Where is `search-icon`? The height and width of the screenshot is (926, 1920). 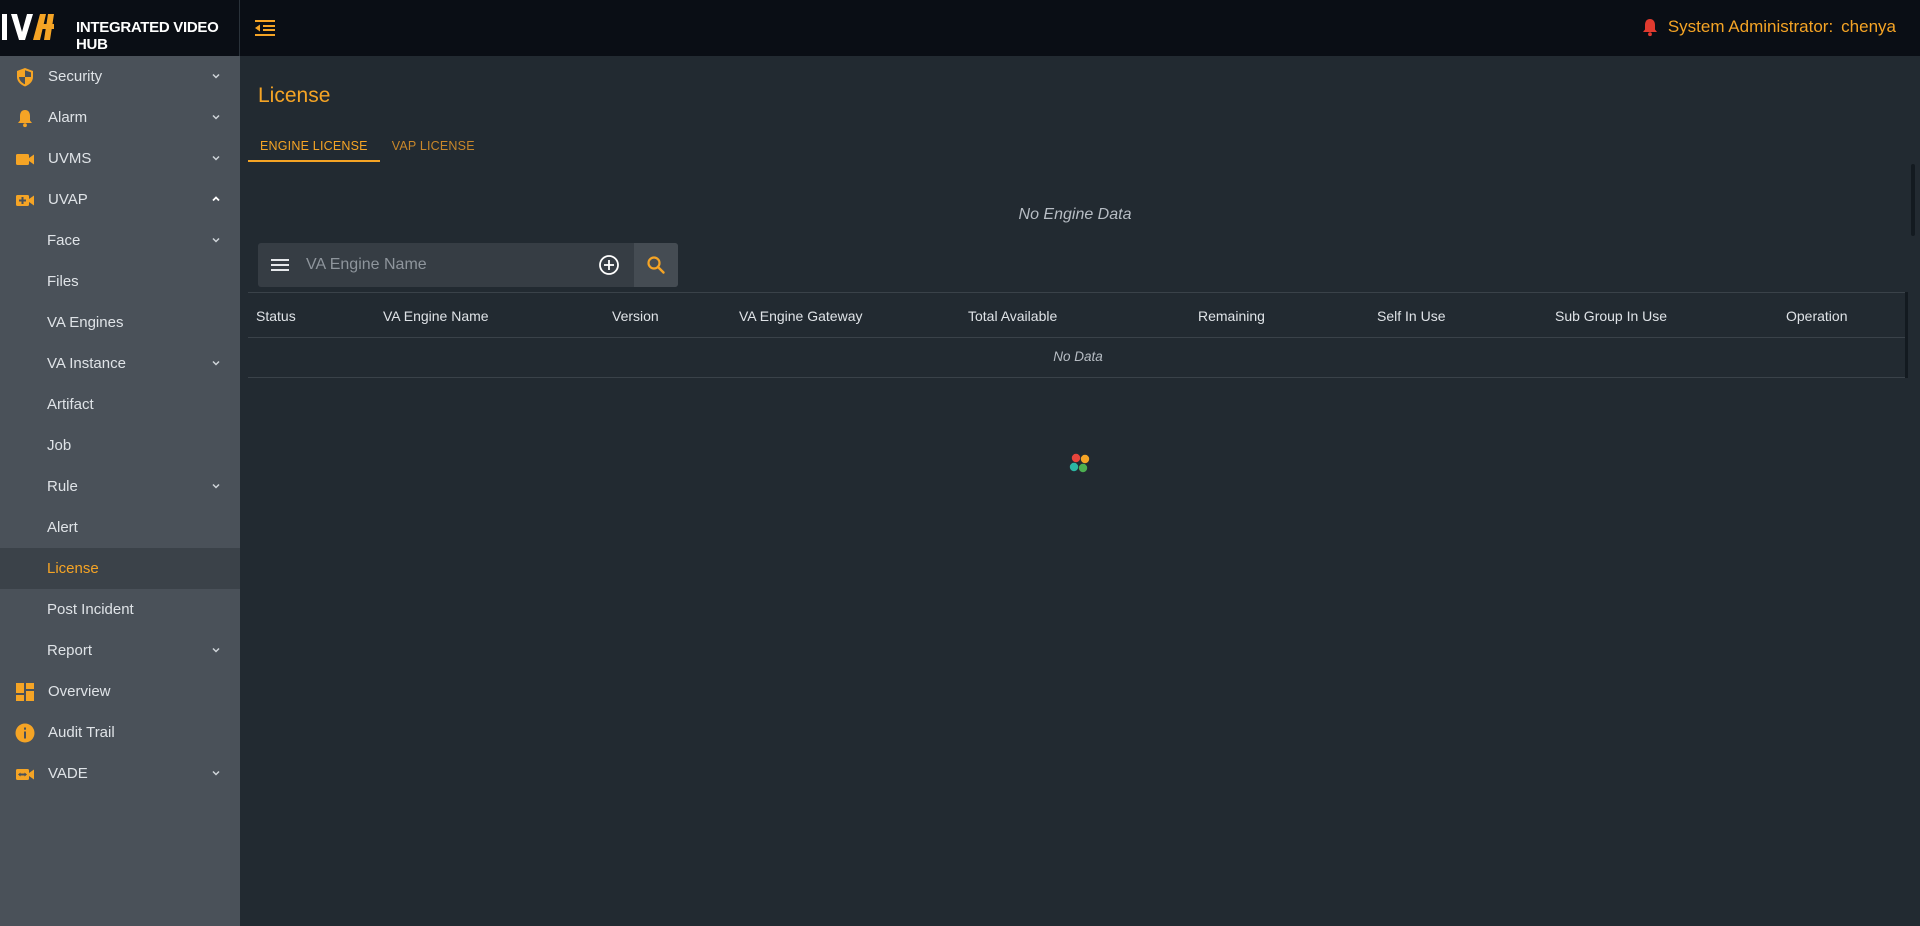
search-icon is located at coordinates (656, 265).